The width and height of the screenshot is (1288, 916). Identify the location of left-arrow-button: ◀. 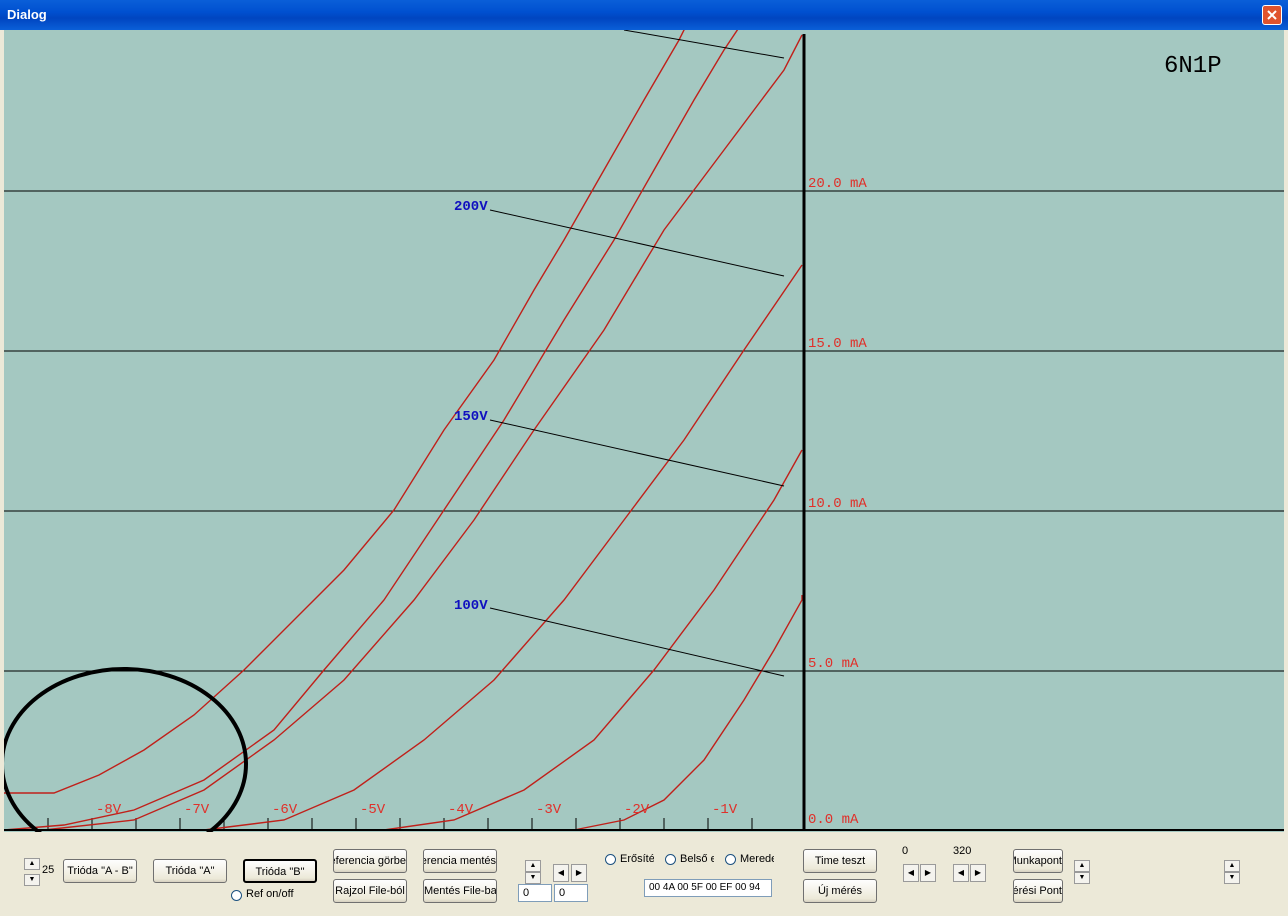
(561, 873).